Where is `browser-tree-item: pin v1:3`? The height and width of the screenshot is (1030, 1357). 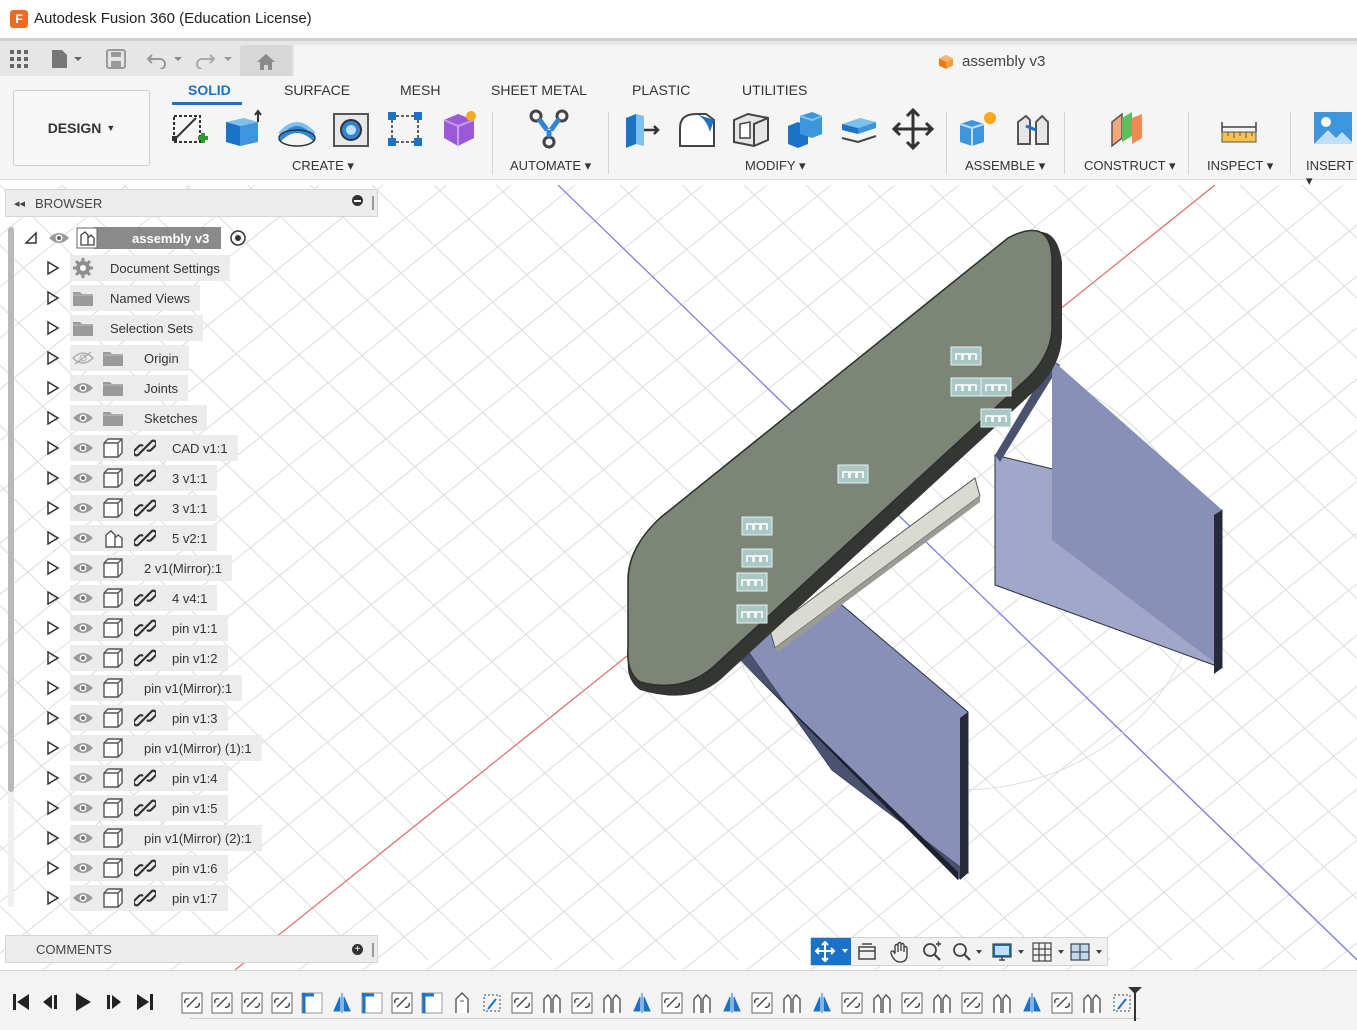 browser-tree-item: pin v1:3 is located at coordinates (137, 718).